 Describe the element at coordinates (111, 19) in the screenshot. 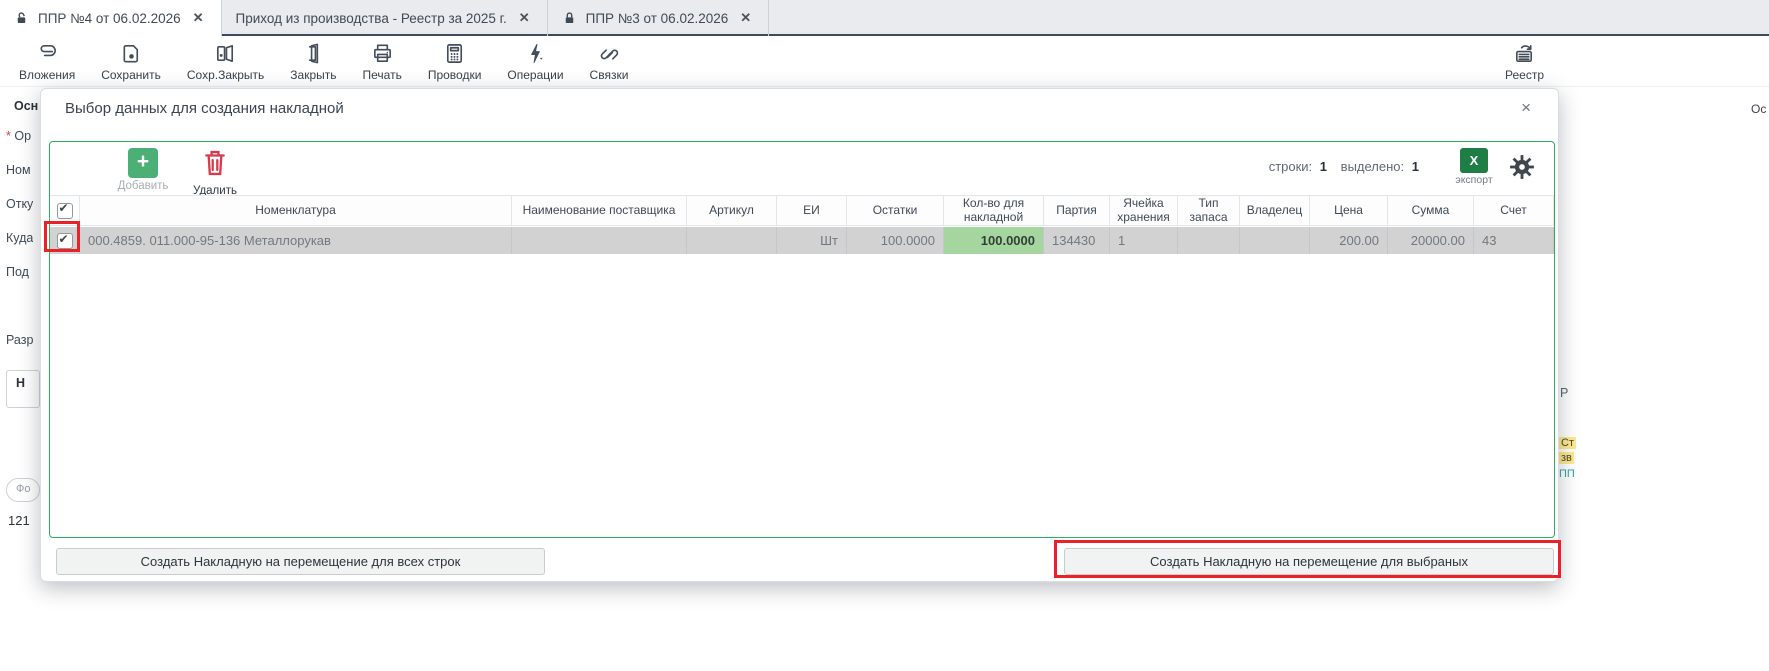

I see `tab-ppr4: ППР №4 от 06.02.2026 ✕` at that location.